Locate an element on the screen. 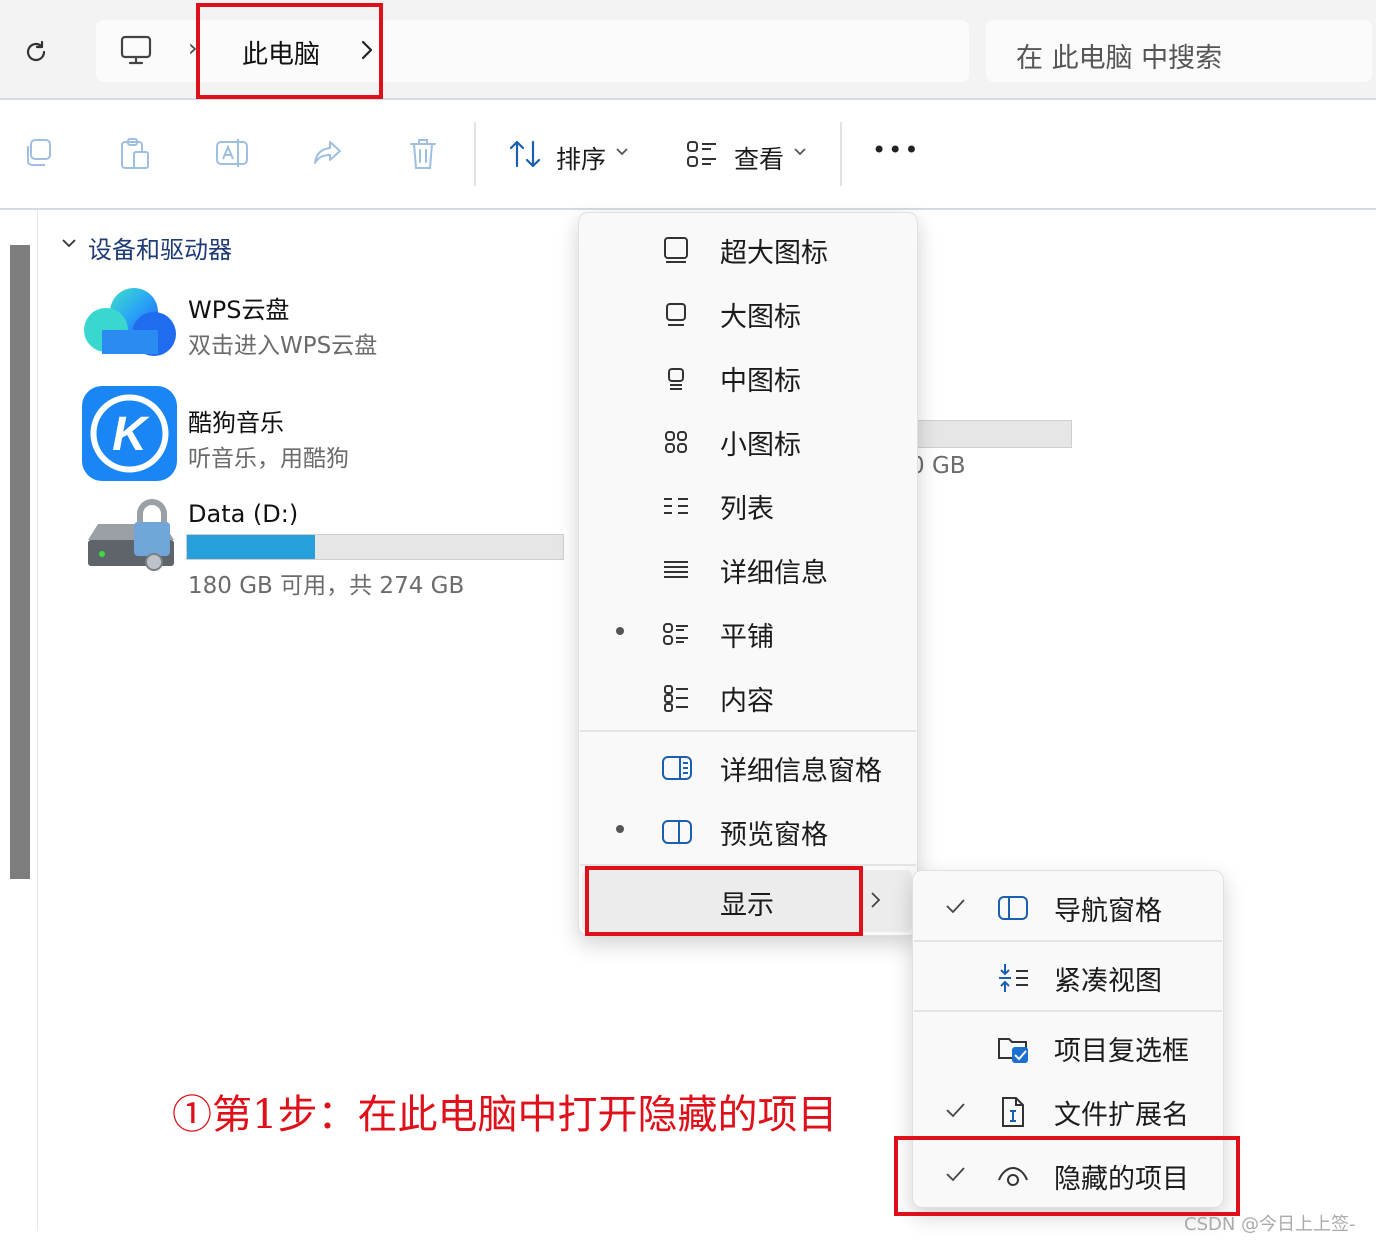  item-title: 酷狗音乐 is located at coordinates (236, 420).